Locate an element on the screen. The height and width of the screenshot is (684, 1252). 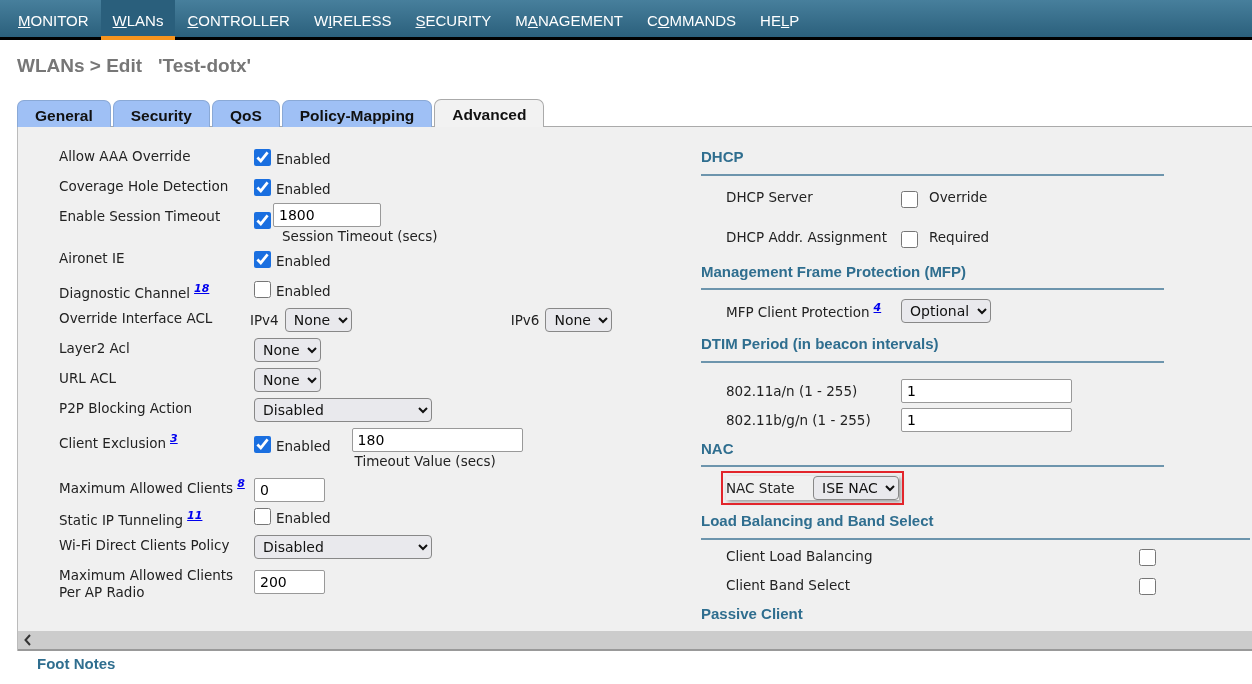
page-title: WLANs > Edit 'Test-dotx' is located at coordinates (135, 66).